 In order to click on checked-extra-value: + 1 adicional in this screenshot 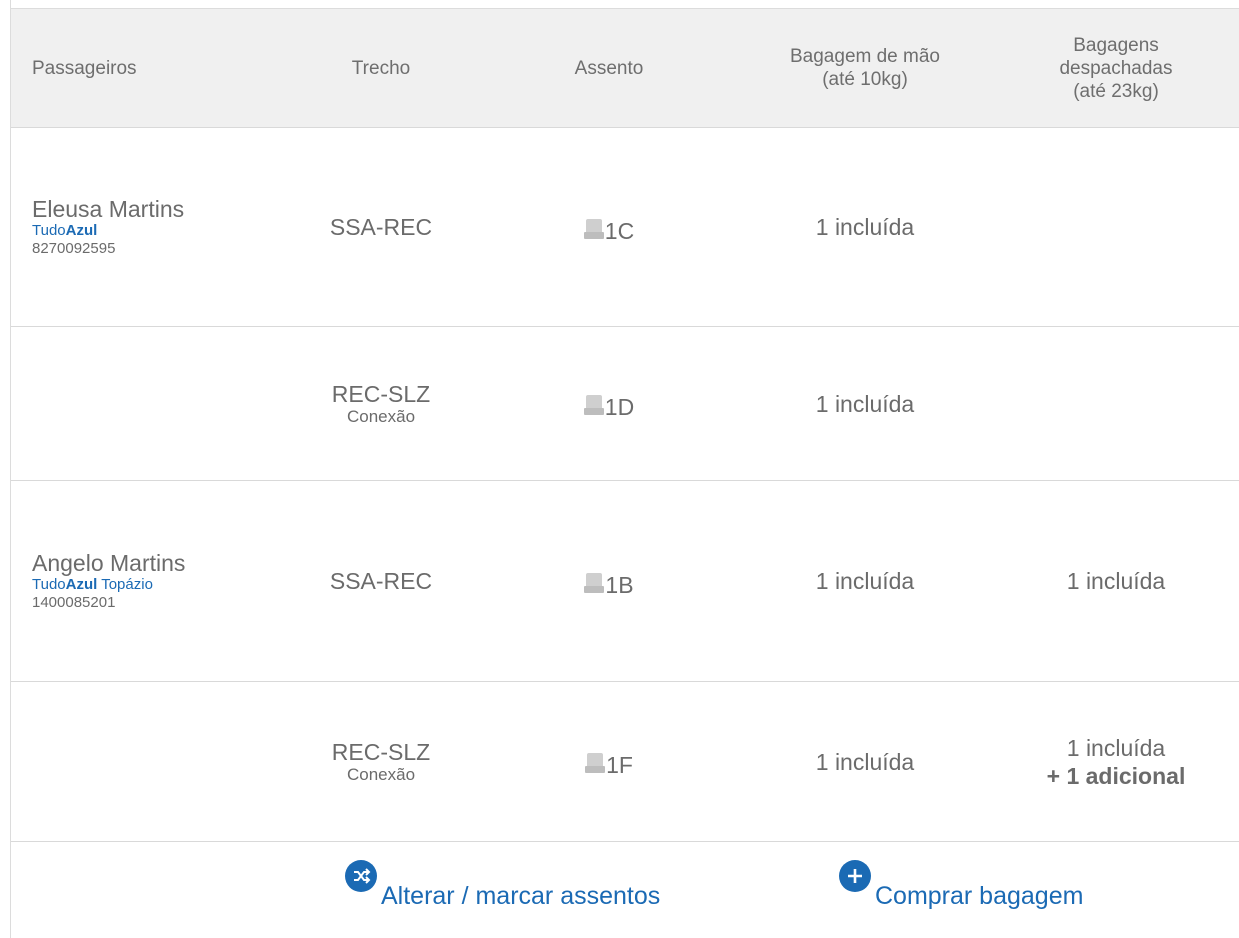, I will do `click(1116, 775)`.